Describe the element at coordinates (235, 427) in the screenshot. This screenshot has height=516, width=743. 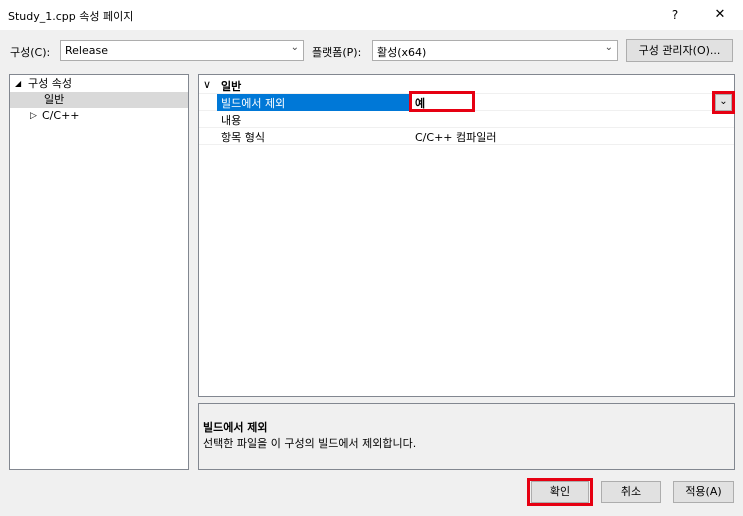
I see `description-title: 빌드에서 제외` at that location.